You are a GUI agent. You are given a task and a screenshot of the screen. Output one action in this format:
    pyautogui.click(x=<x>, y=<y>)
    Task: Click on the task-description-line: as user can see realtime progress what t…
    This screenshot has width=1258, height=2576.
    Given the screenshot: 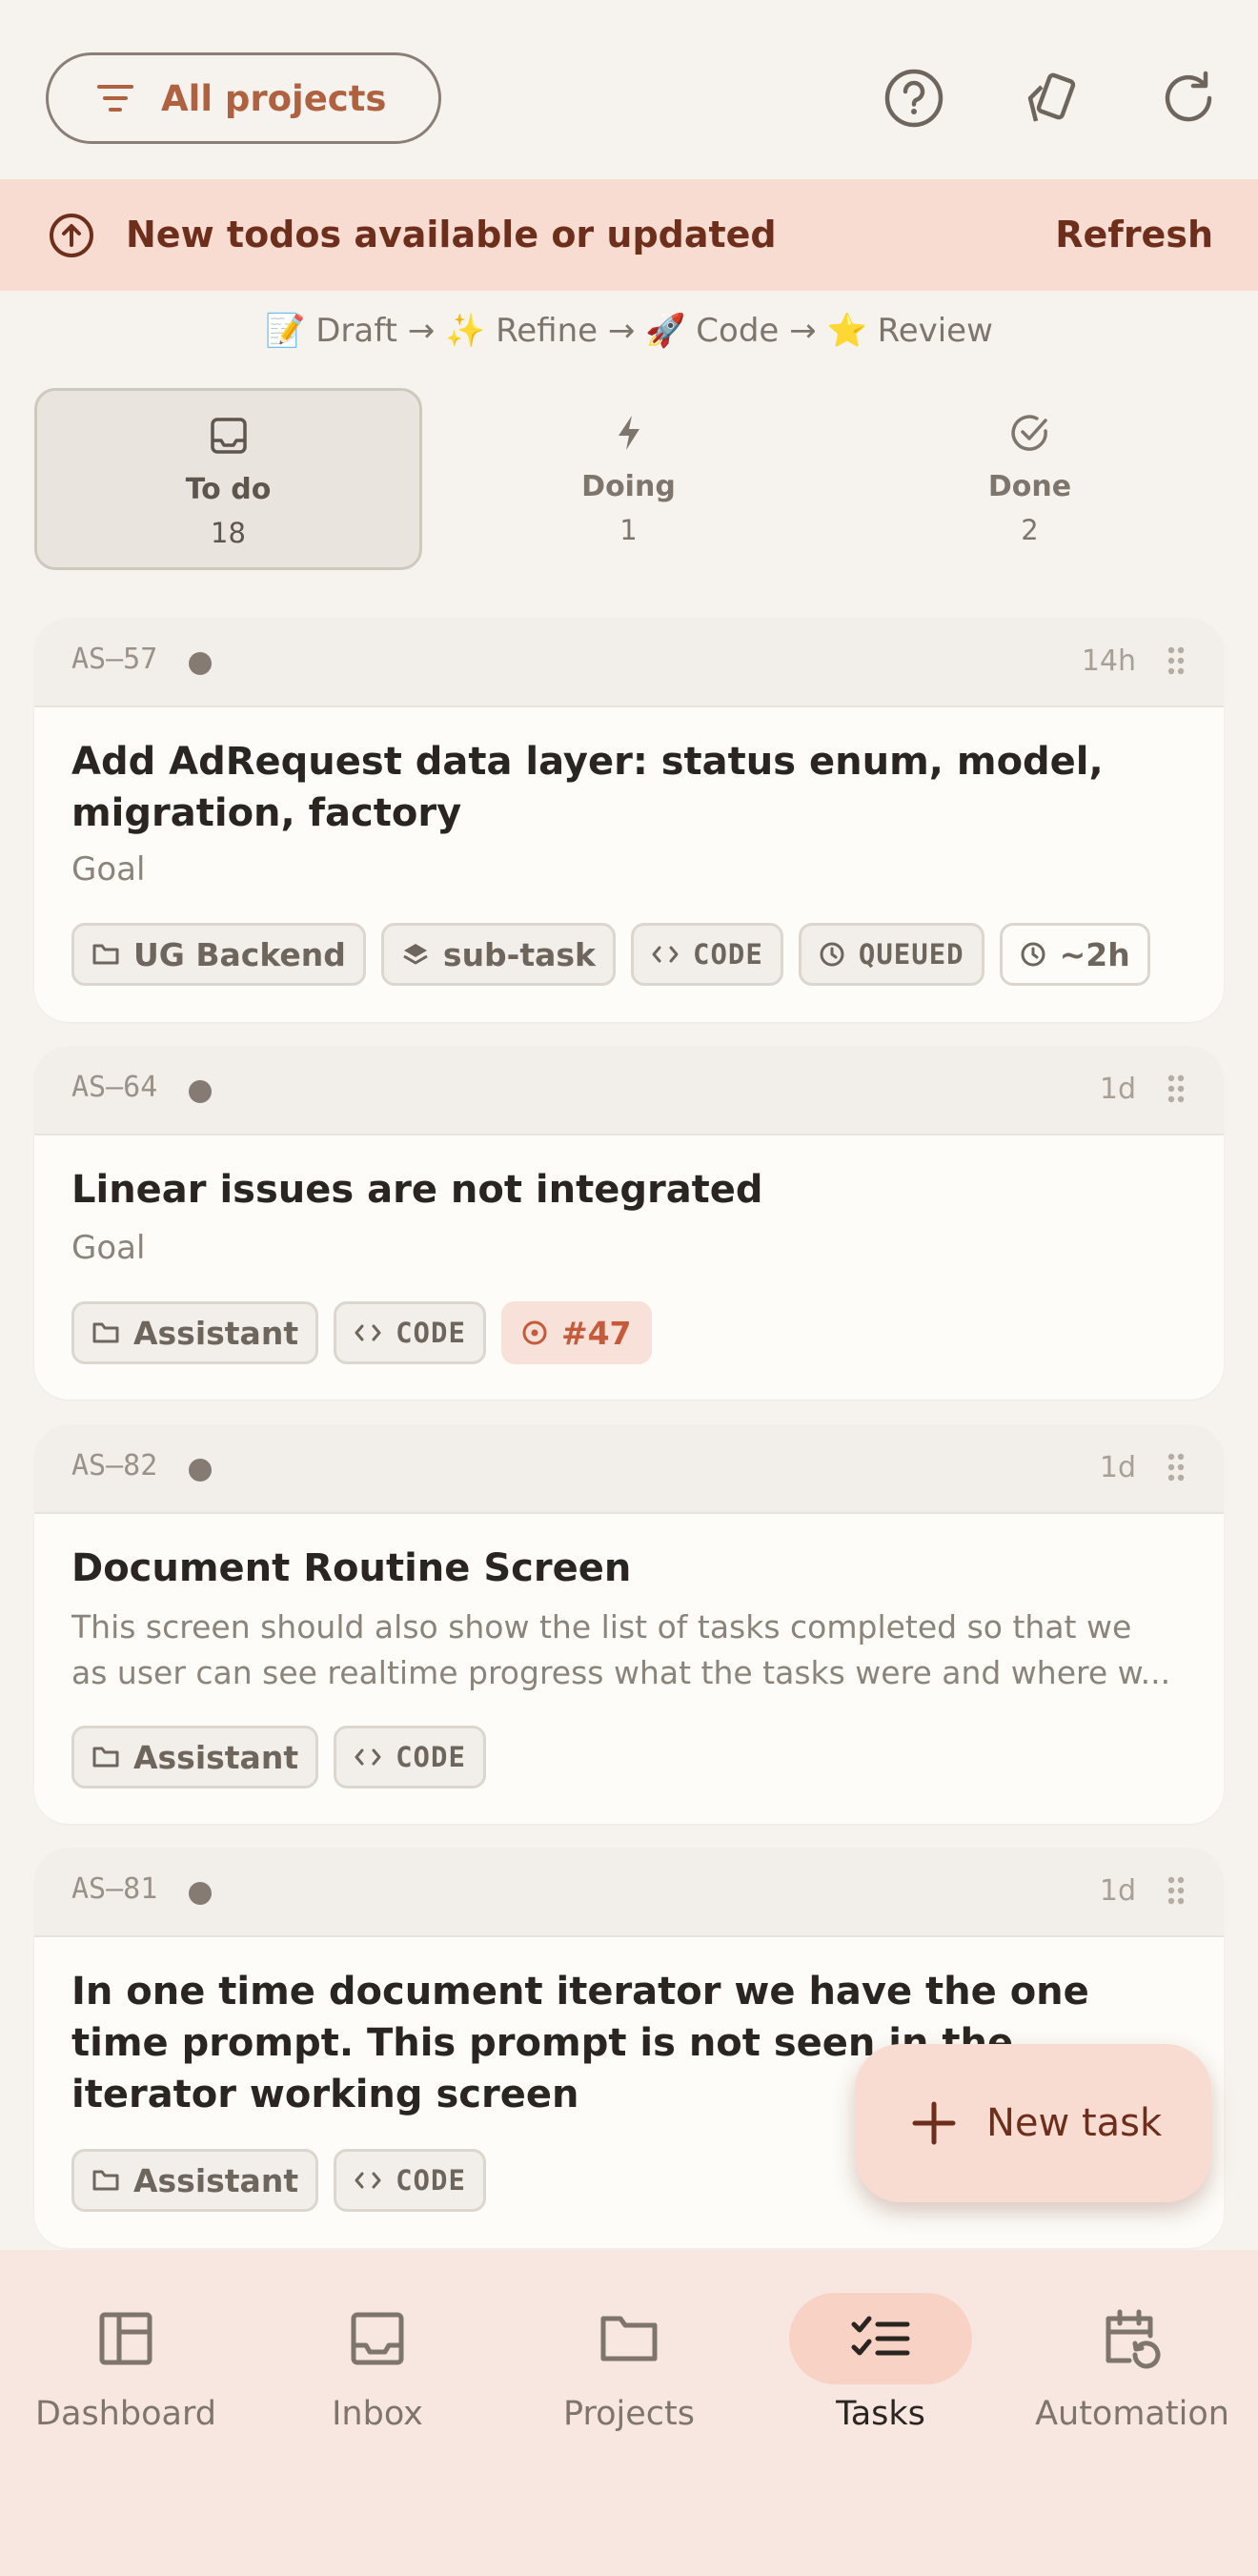 What is the action you would take?
    pyautogui.click(x=621, y=1672)
    